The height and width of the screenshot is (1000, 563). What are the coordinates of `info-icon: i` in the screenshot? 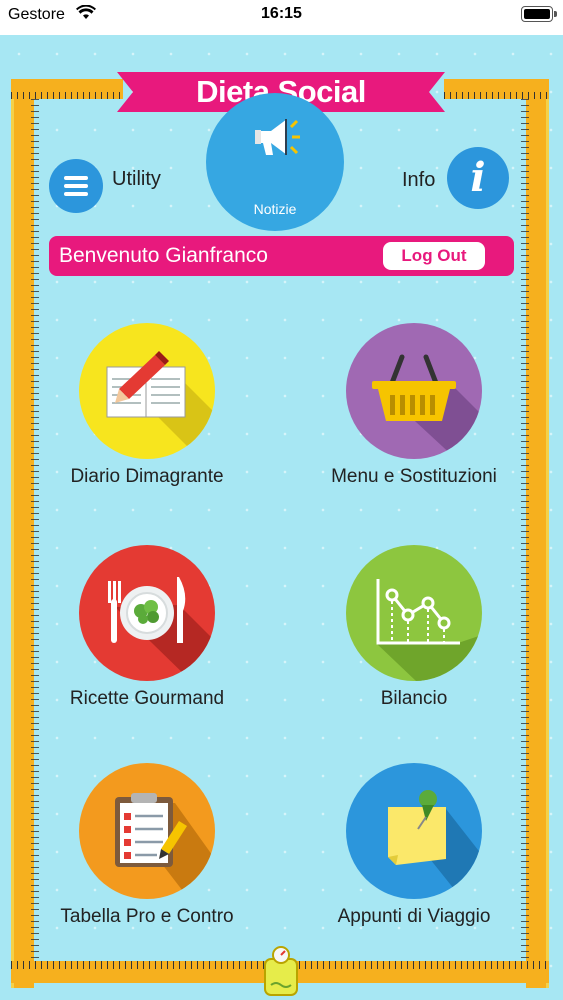 It's located at (478, 177).